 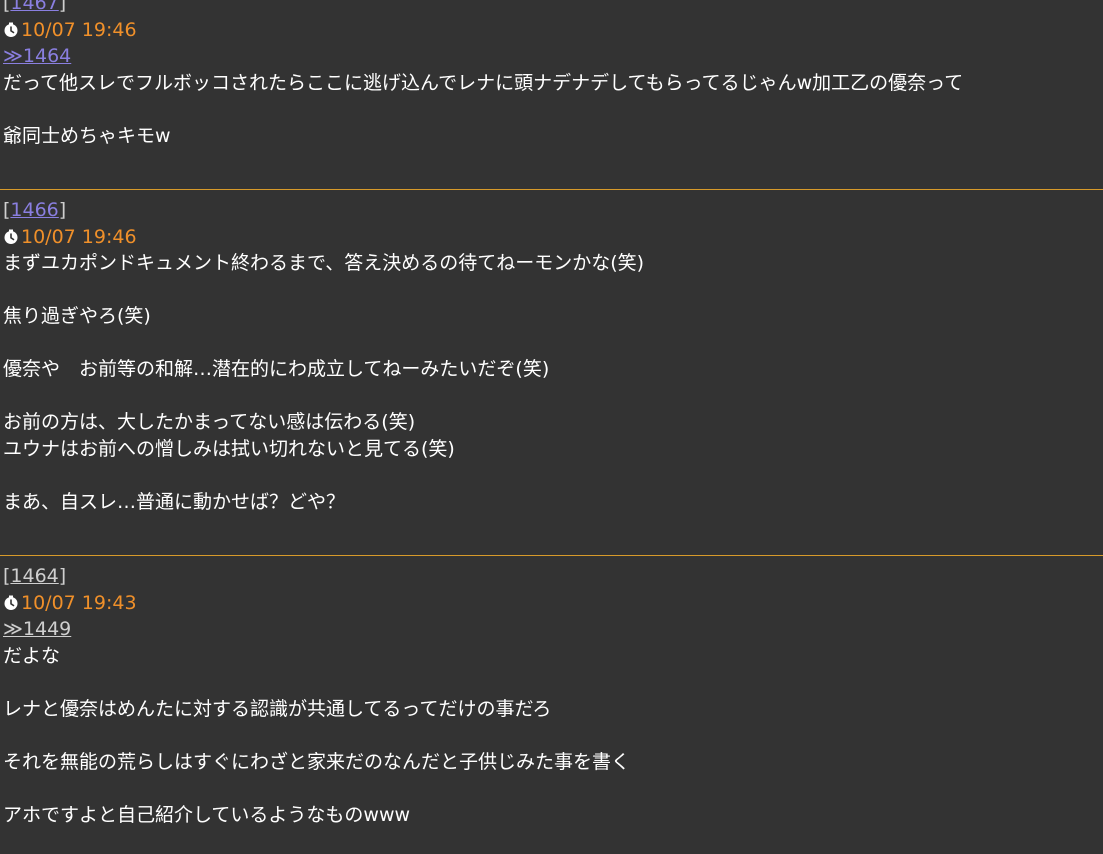 I want to click on post-number-line: [1467], so click(x=553, y=8).